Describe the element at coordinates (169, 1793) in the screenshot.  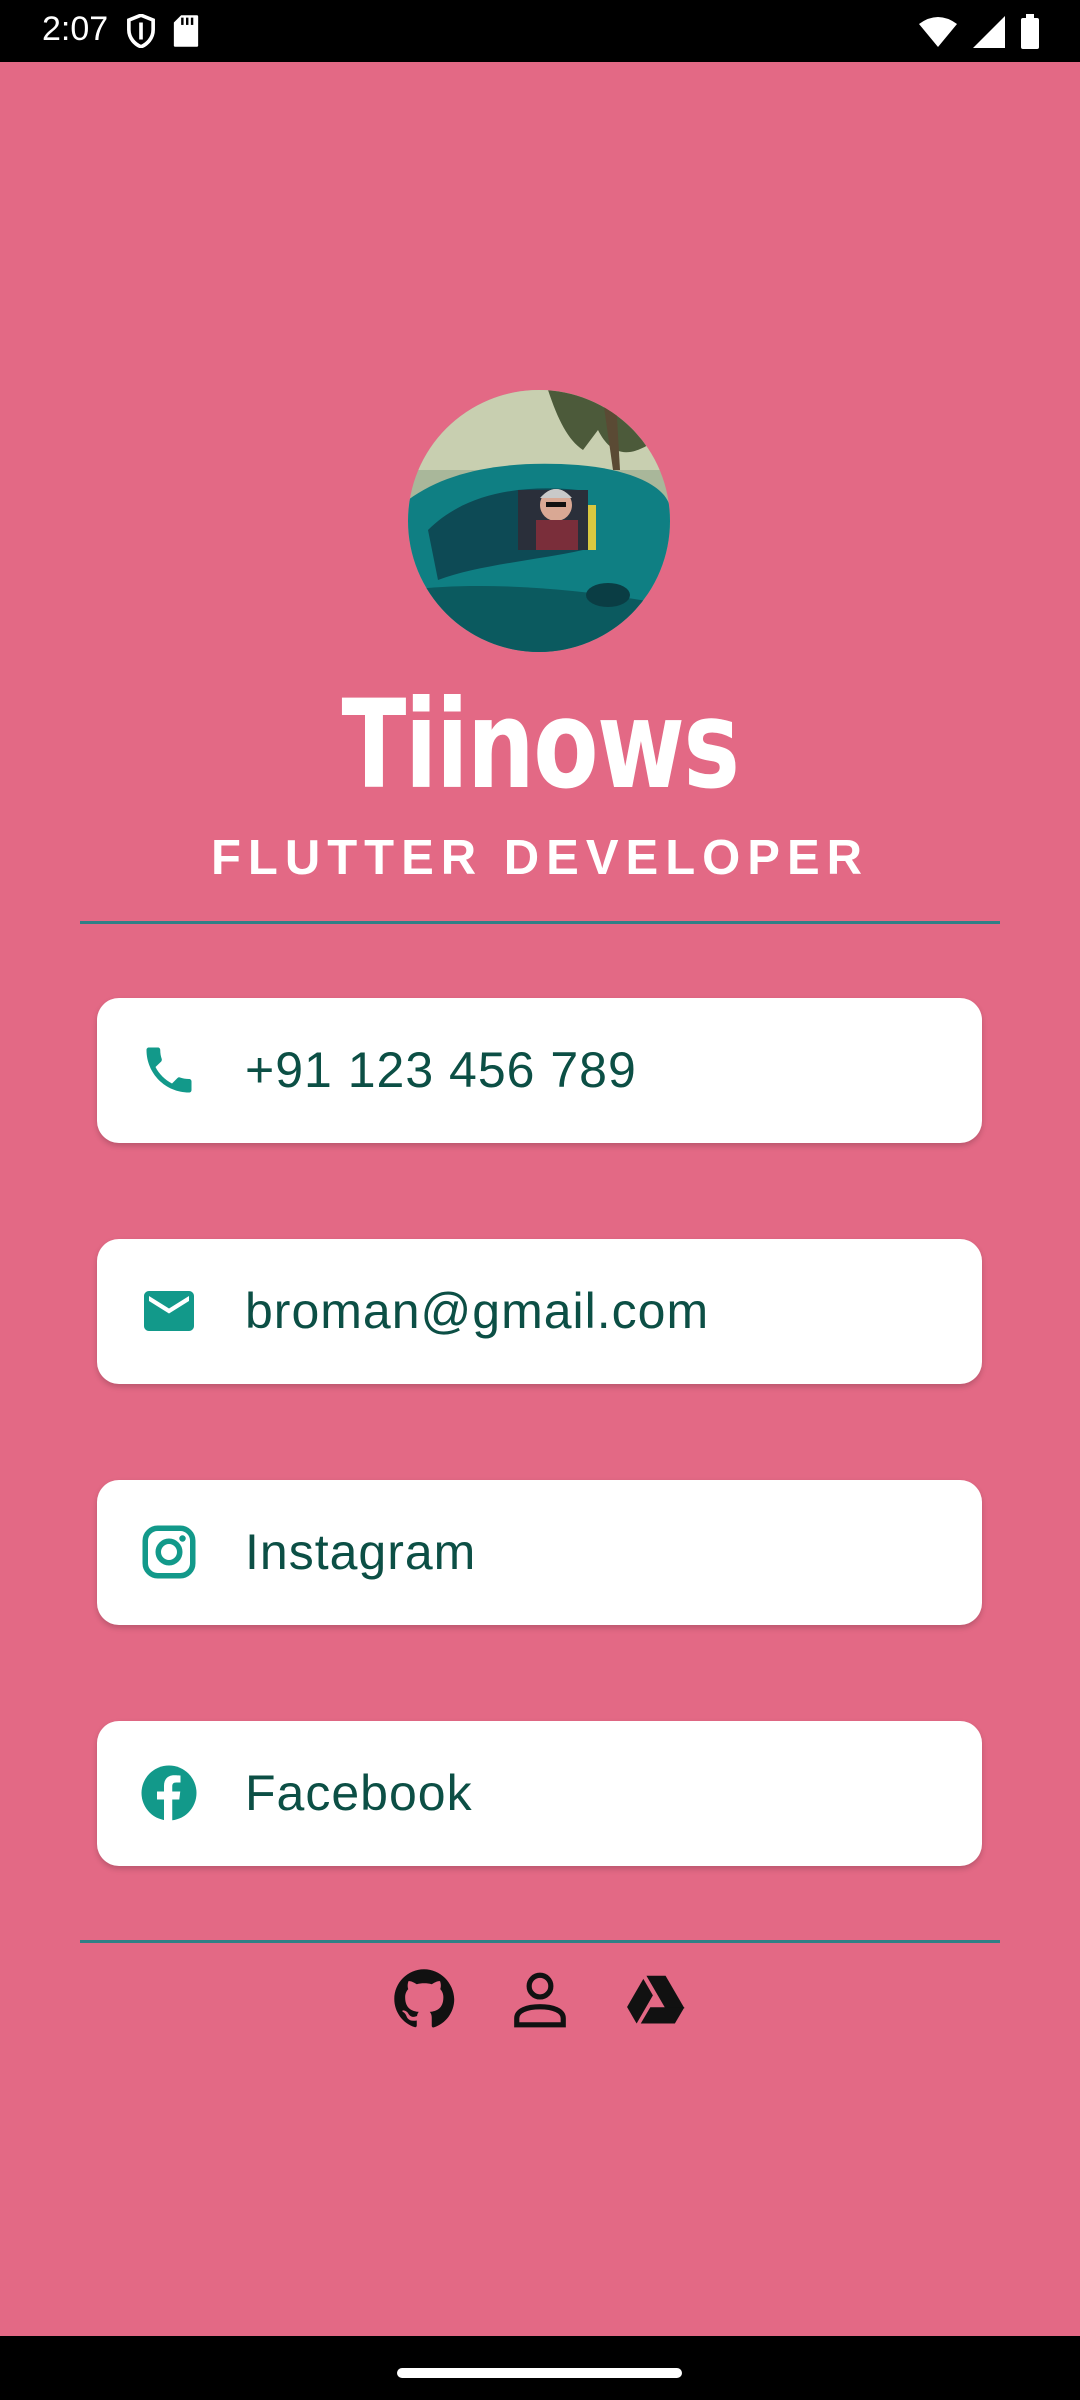
I see `facebook-icon` at that location.